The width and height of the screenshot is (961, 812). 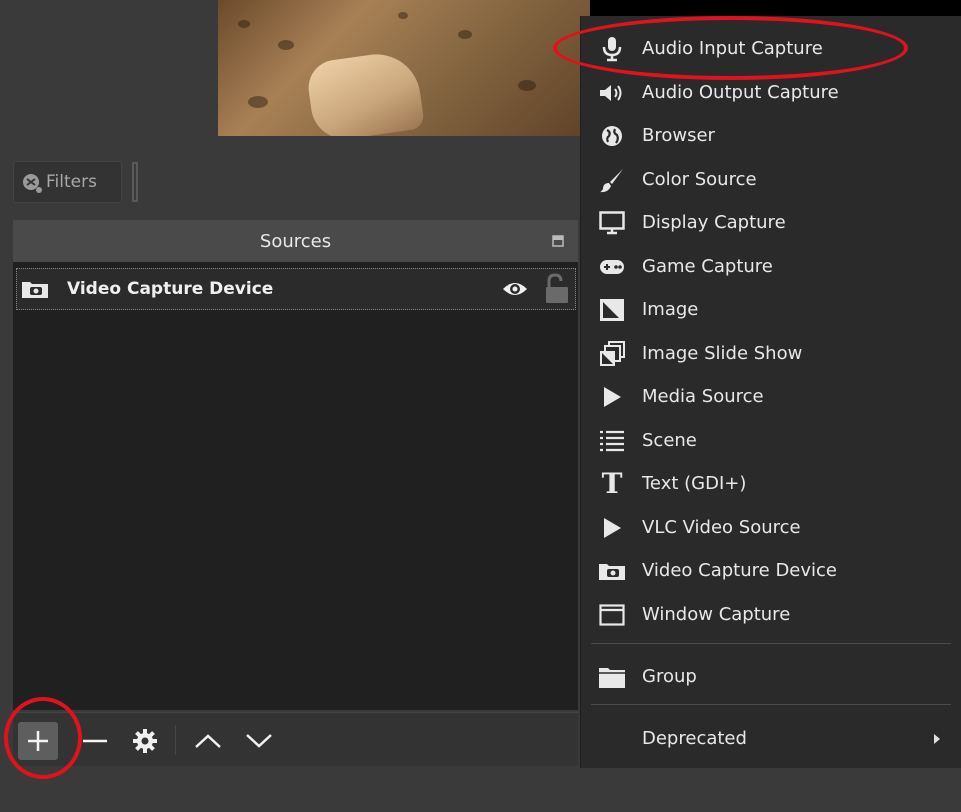 I want to click on source-item-video-capture-device: Video Capture Device, so click(x=296, y=289).